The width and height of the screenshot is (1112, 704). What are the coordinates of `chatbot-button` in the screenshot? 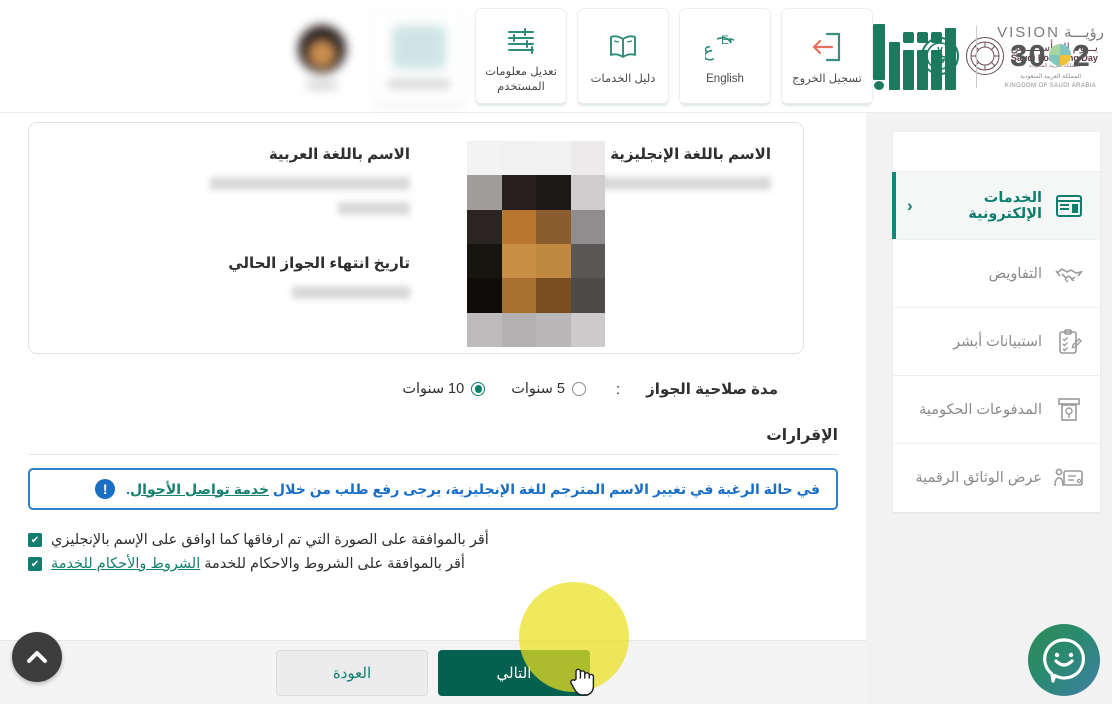 It's located at (1064, 660).